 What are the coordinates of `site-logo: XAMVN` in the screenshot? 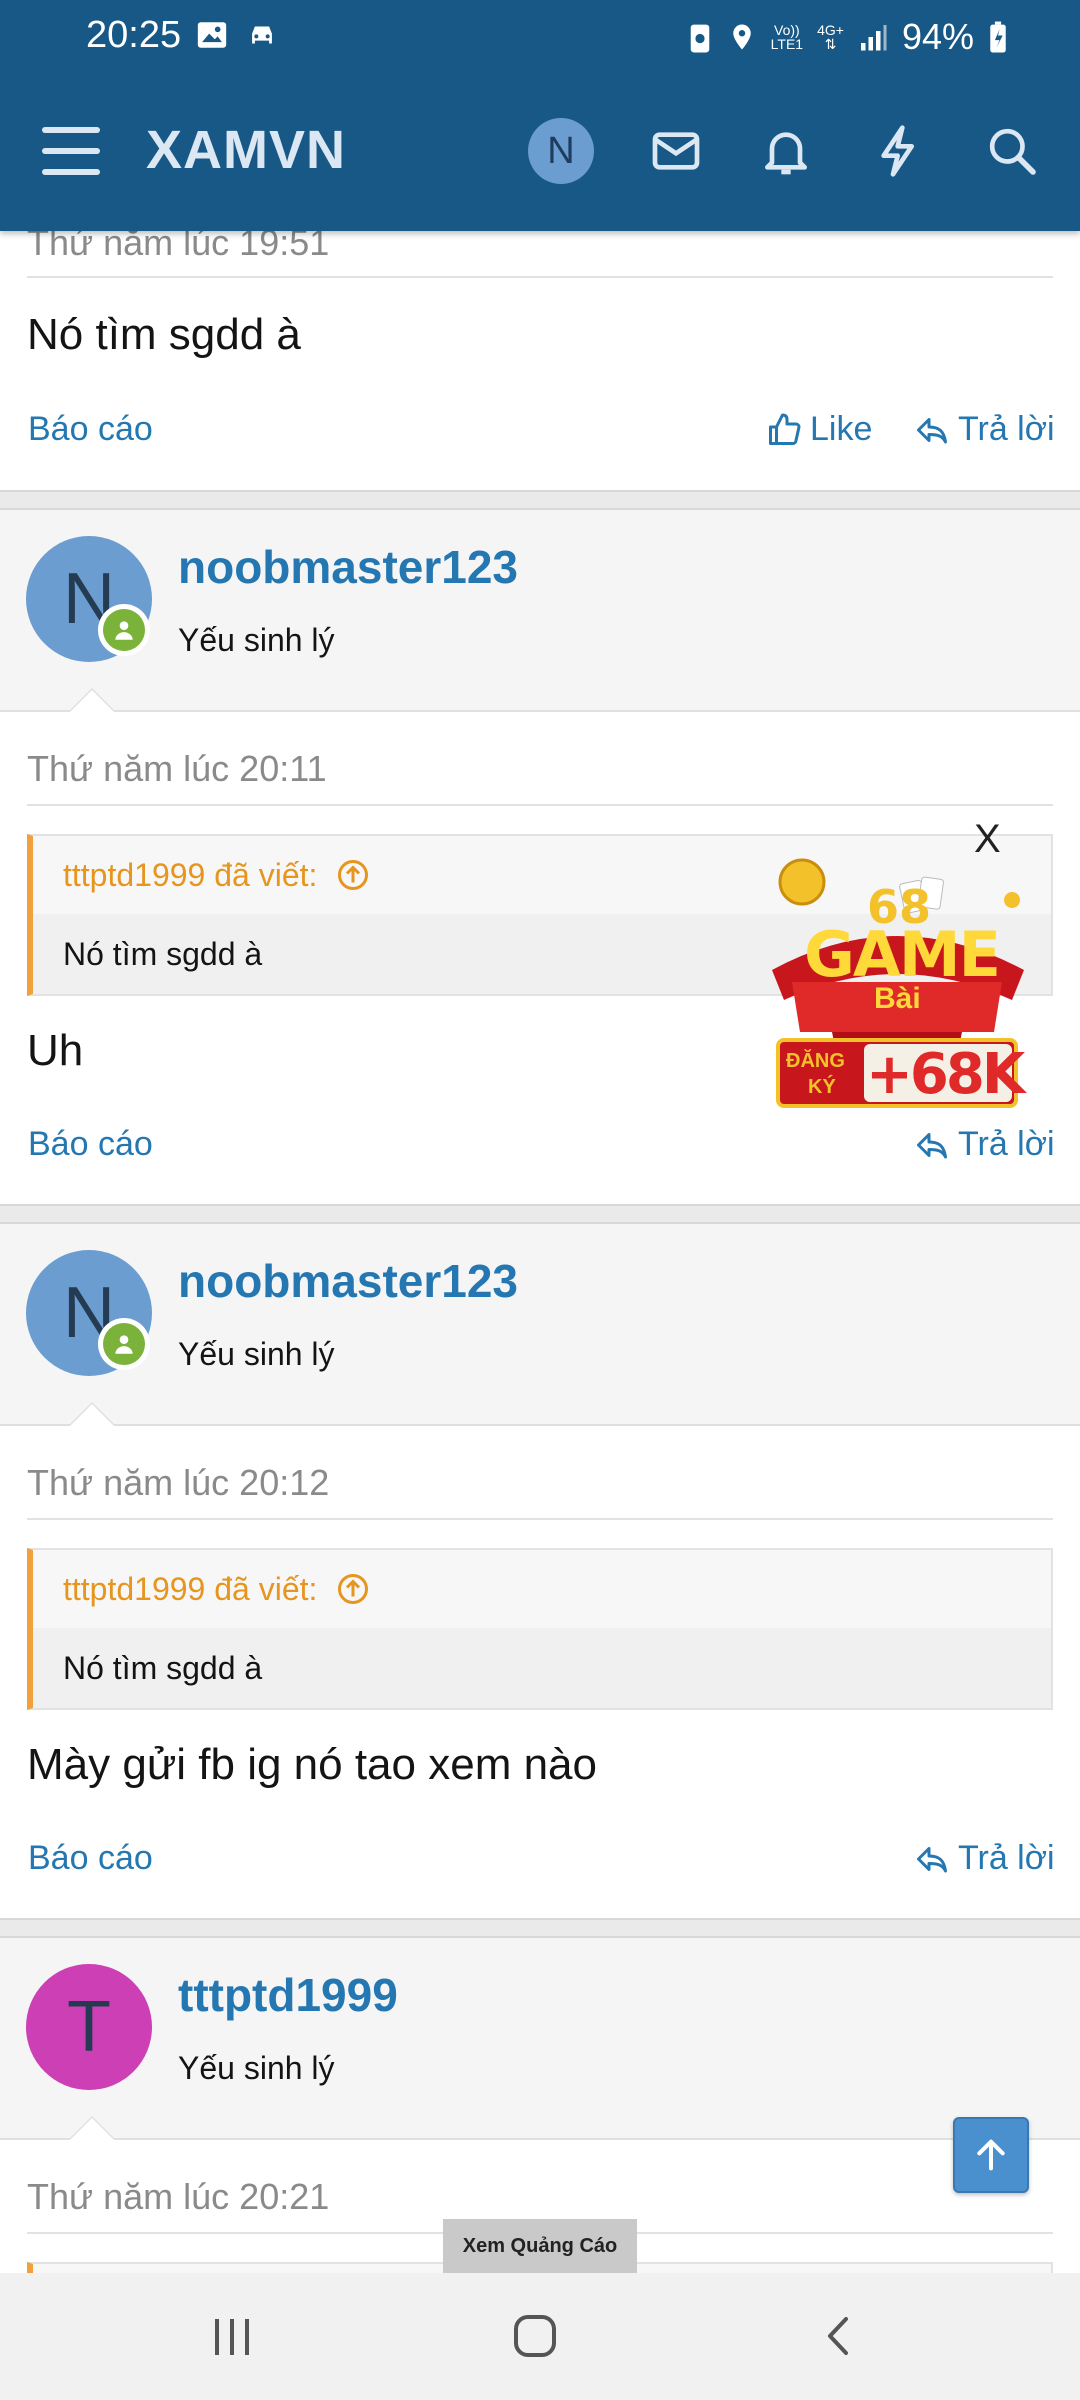 It's located at (246, 150).